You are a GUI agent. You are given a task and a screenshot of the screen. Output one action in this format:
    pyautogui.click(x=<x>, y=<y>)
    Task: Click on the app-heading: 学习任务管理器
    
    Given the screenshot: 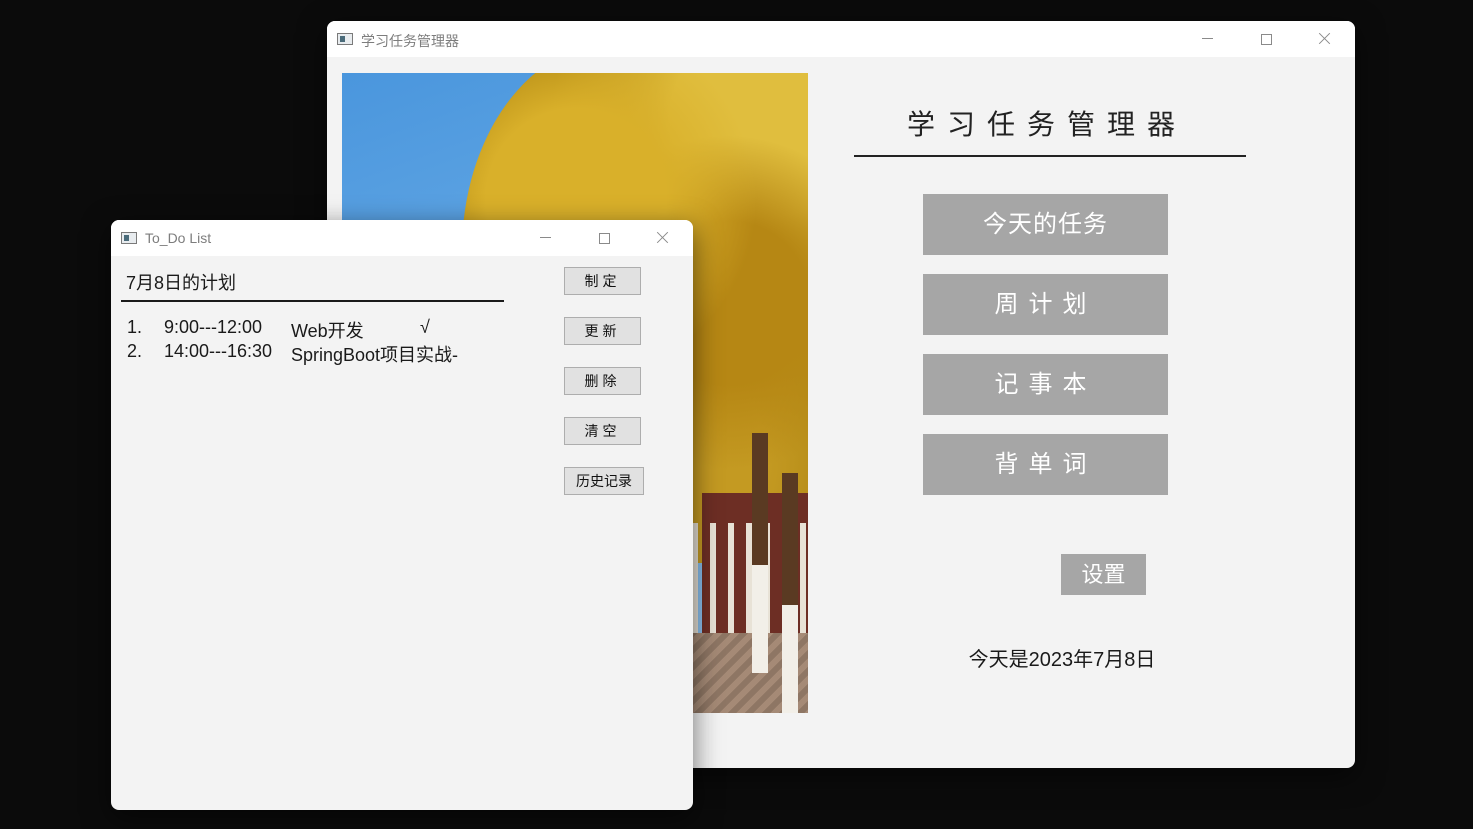 What is the action you would take?
    pyautogui.click(x=1046, y=124)
    